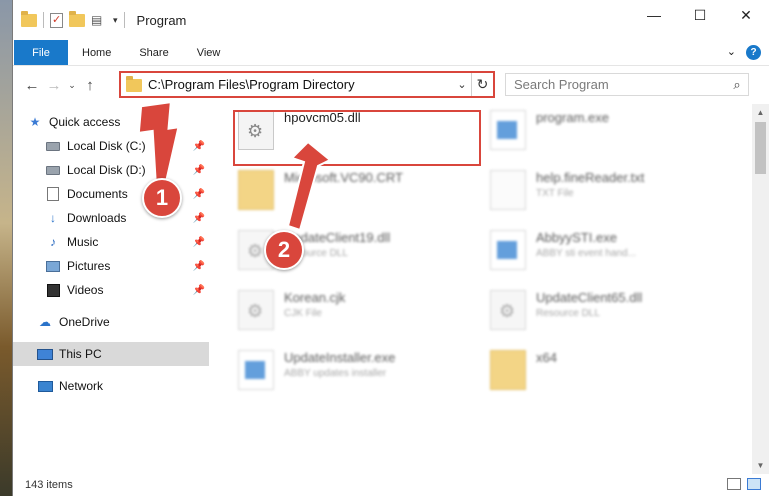 The height and width of the screenshot is (496, 769). What do you see at coordinates (41, 52) in the screenshot?
I see `tab-file: File` at bounding box center [41, 52].